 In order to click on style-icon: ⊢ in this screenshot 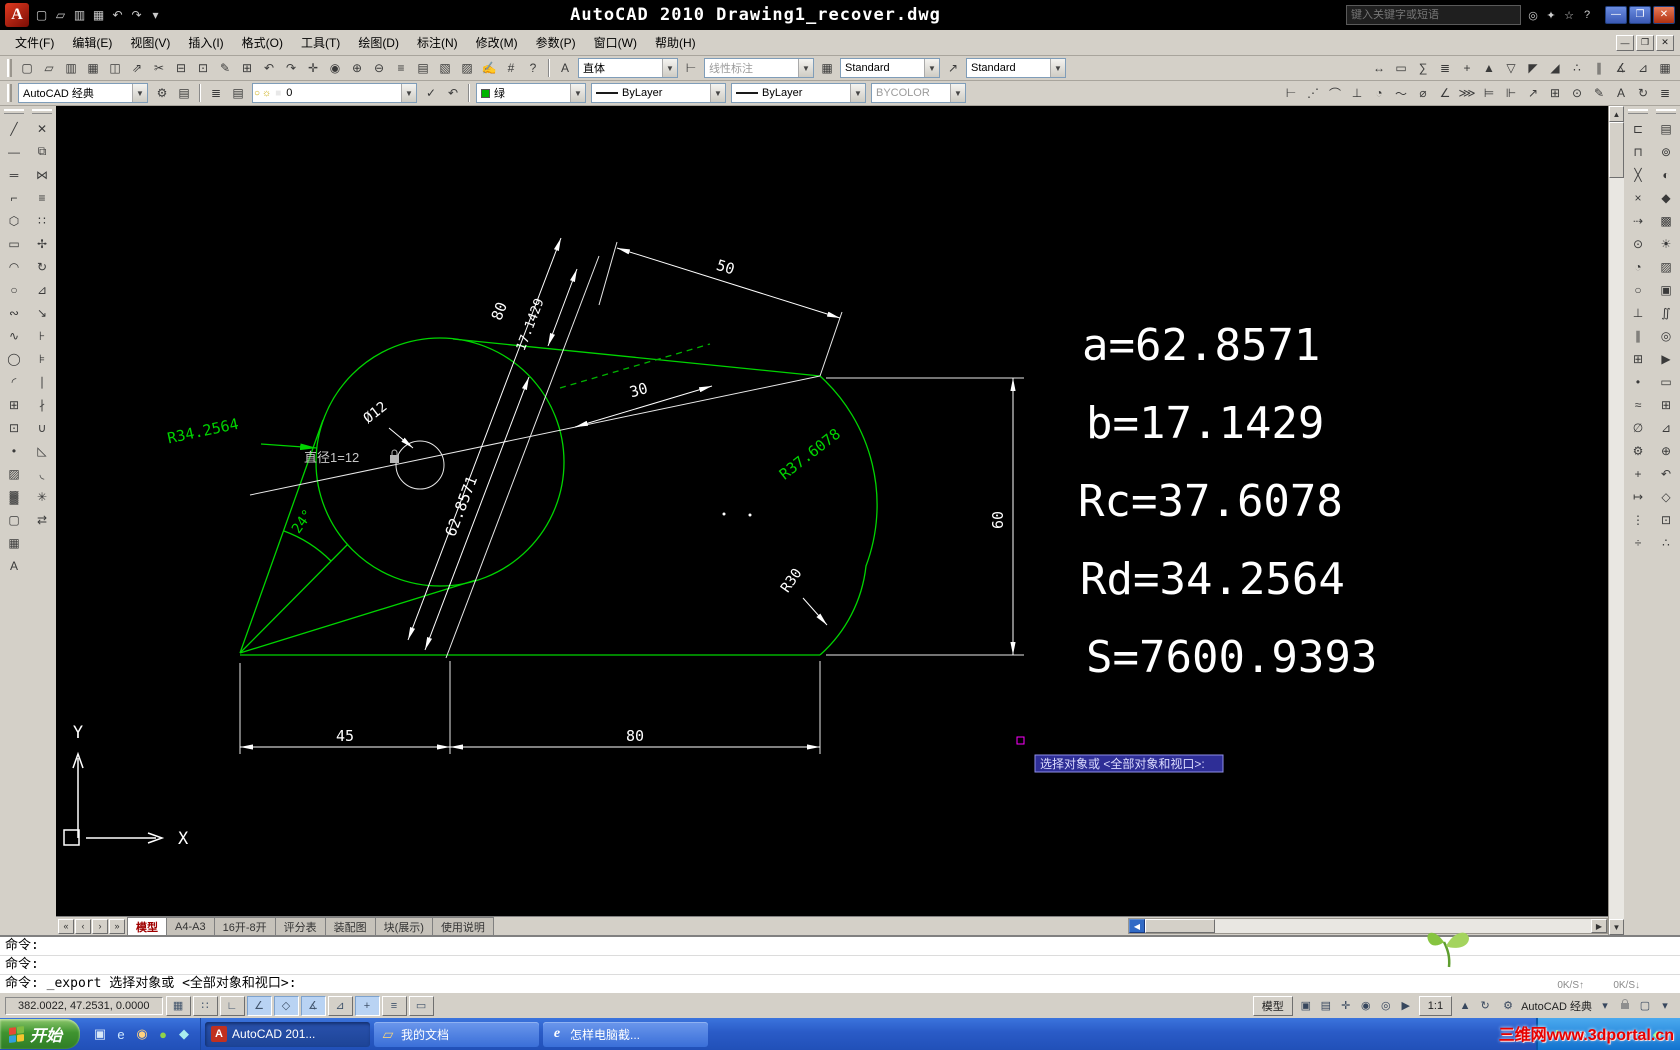, I will do `click(691, 68)`.